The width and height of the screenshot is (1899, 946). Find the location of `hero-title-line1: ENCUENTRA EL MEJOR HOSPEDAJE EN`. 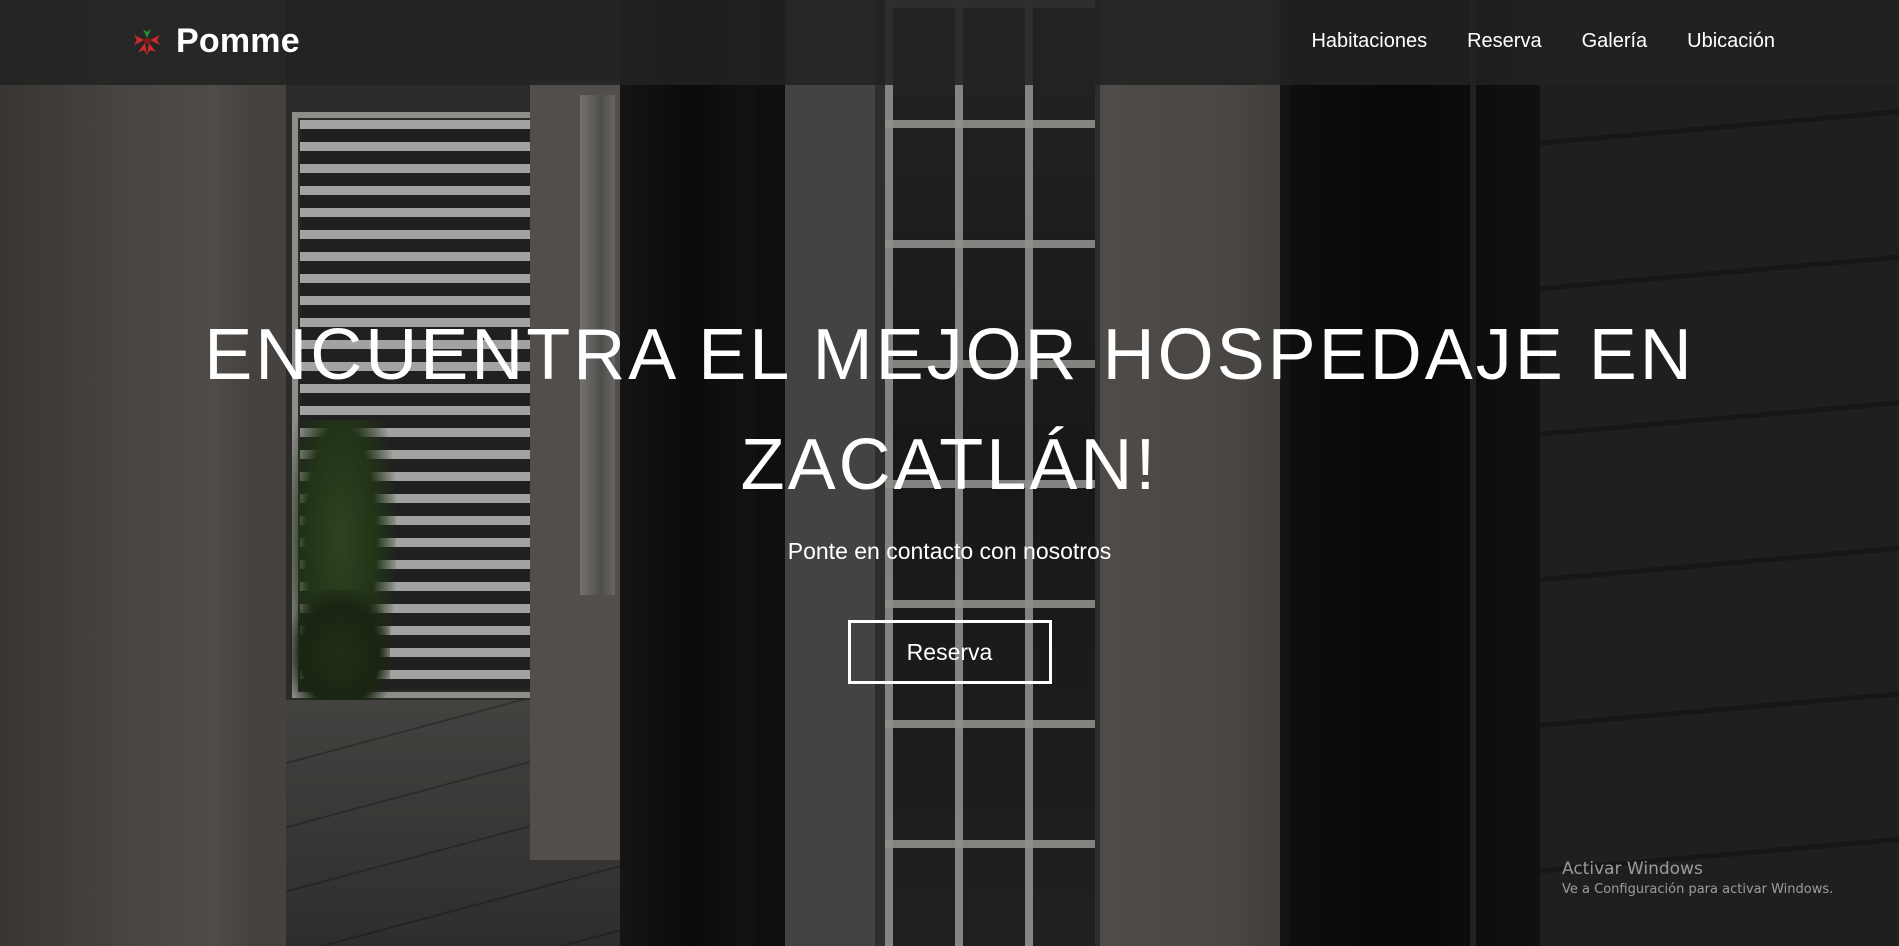

hero-title-line1: ENCUENTRA EL MEJOR HOSPEDAJE EN is located at coordinates (949, 355).